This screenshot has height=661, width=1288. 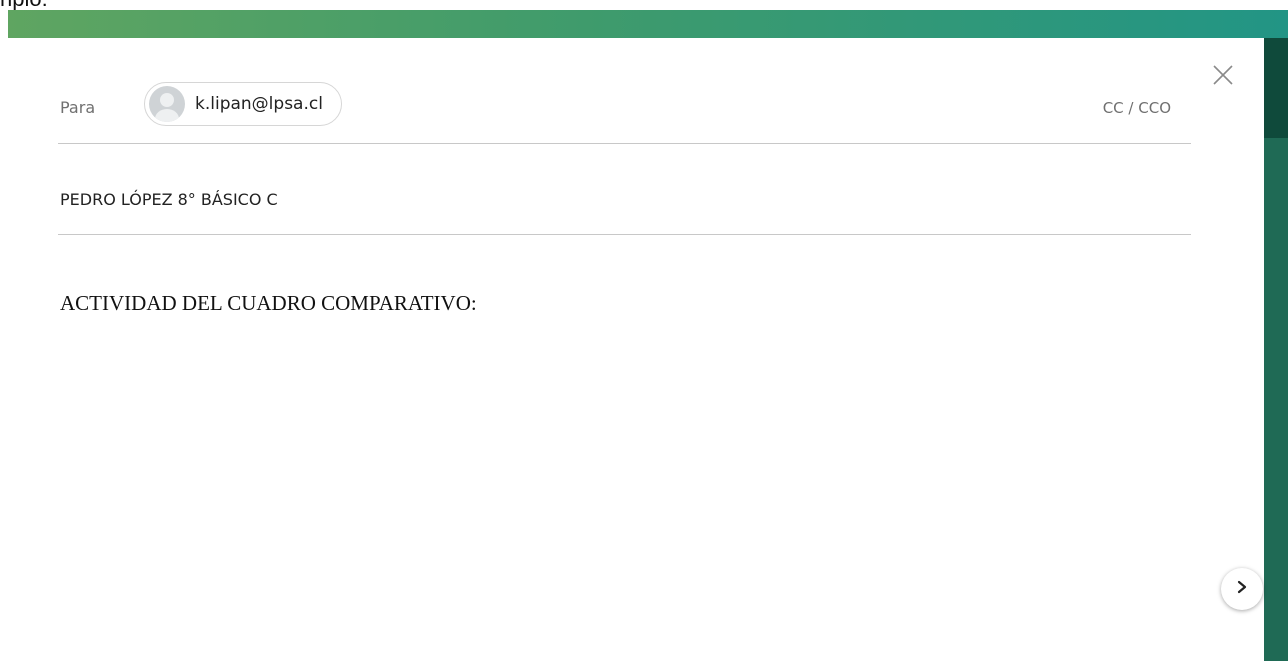 What do you see at coordinates (169, 199) in the screenshot?
I see `subject-input: PEDRO LÓPEZ 8° BÁSICO C` at bounding box center [169, 199].